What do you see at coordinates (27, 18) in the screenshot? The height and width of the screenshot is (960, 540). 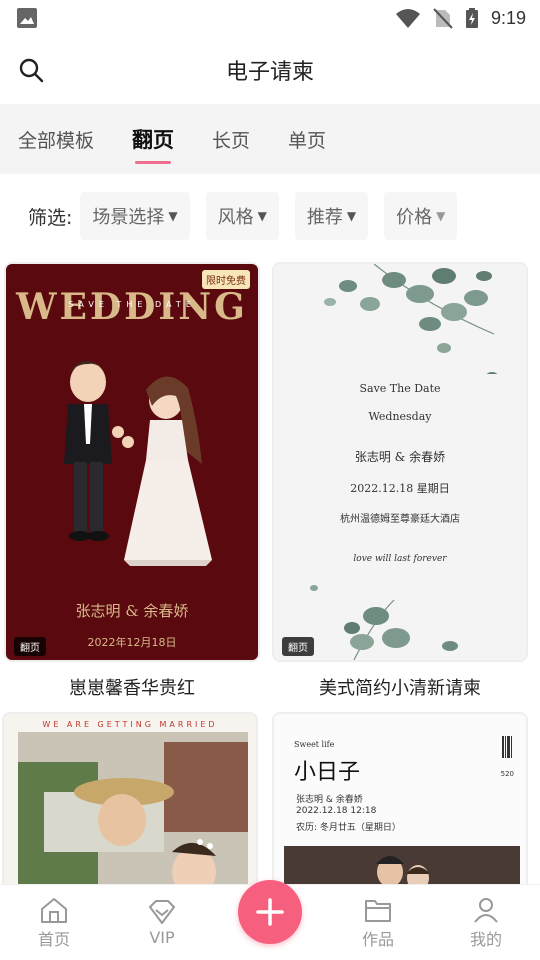 I see `image-icon` at bounding box center [27, 18].